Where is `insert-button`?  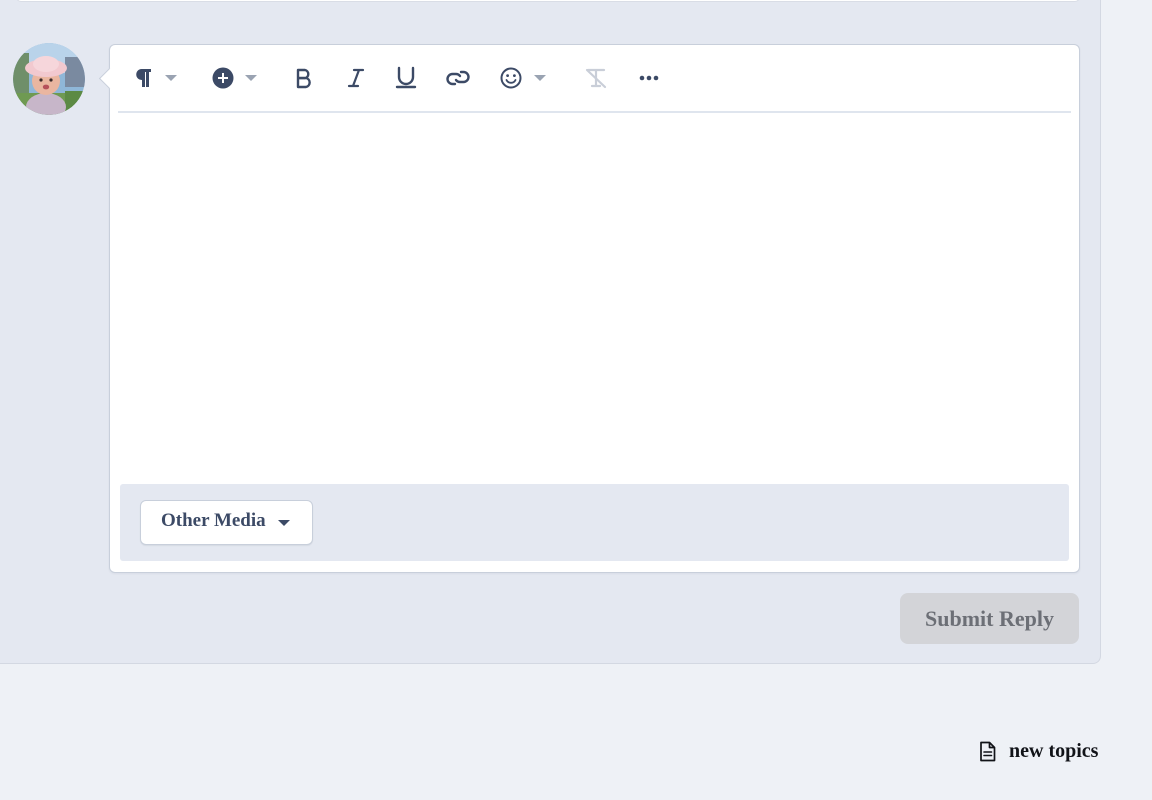
insert-button is located at coordinates (235, 78).